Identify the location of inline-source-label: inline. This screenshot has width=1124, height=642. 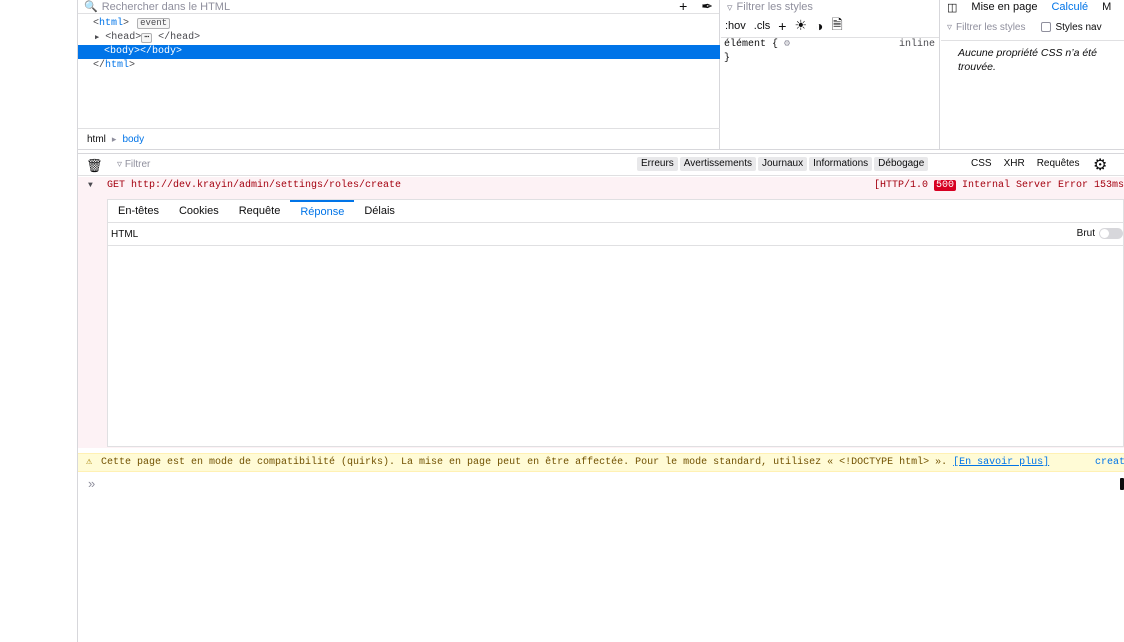
(916, 44).